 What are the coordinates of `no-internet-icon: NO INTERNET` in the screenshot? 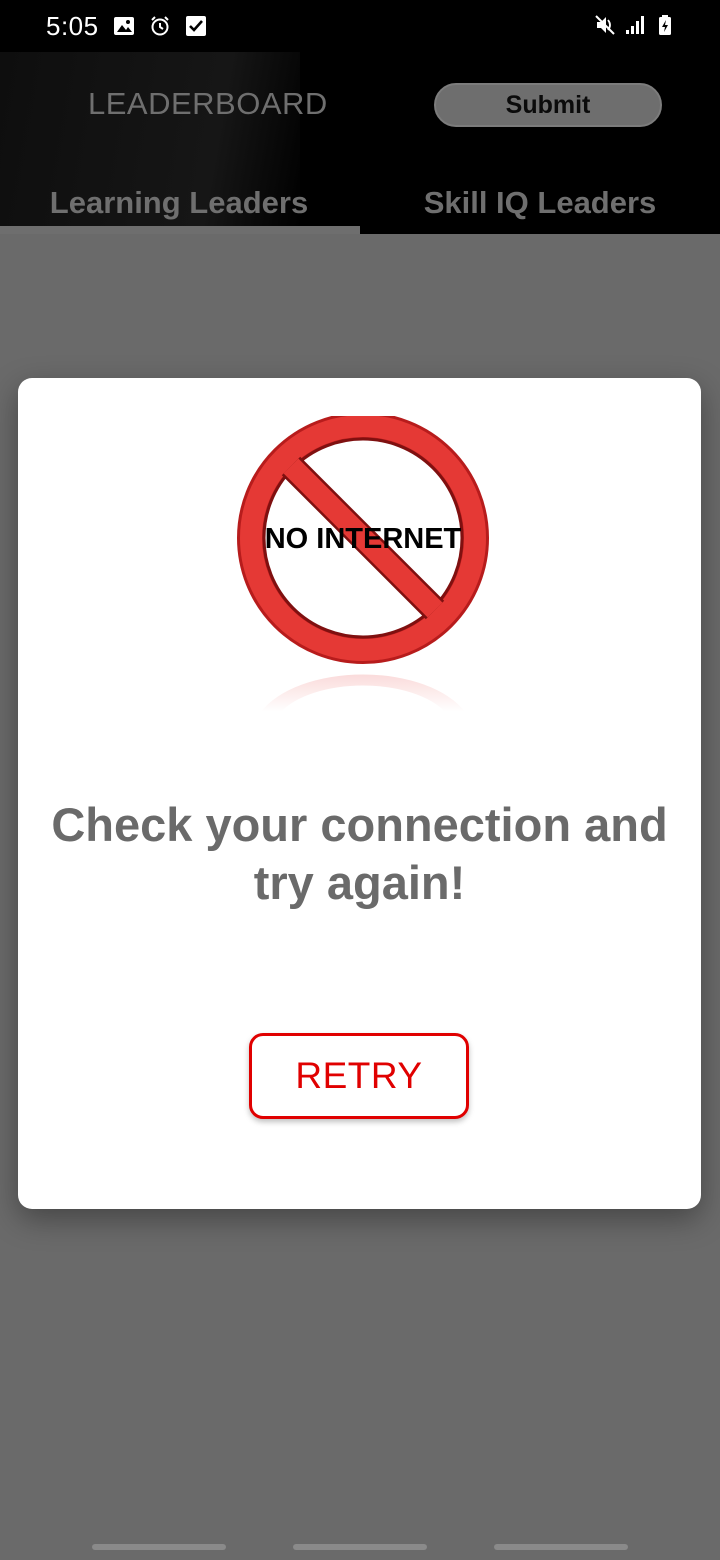 It's located at (363, 564).